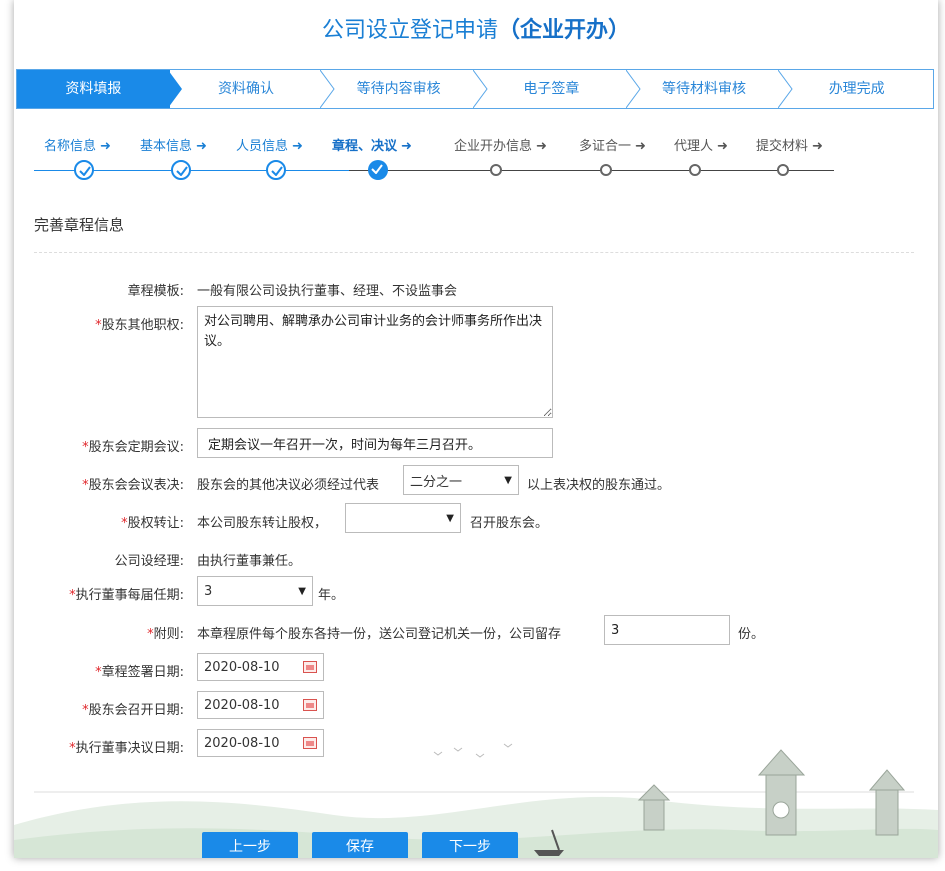 This screenshot has height=871, width=945. Describe the element at coordinates (152, 523) in the screenshot. I see `equity-transfer-label: *股权转让:` at that location.